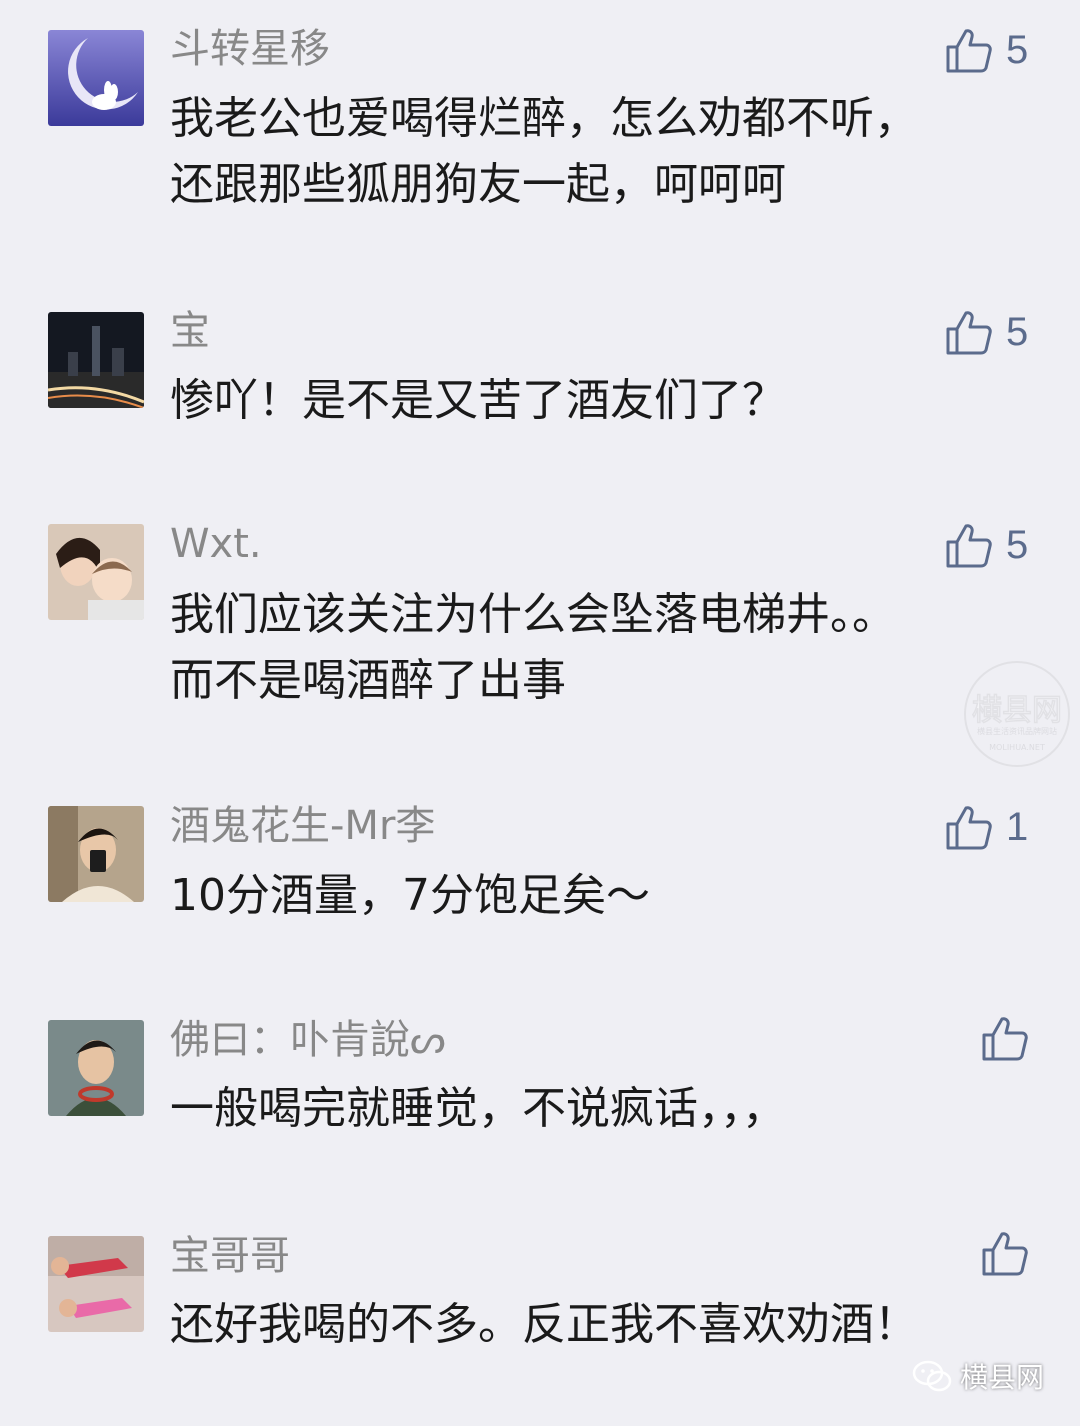  What do you see at coordinates (1017, 731) in the screenshot?
I see `watermark-subtitle: 横县生活资讯品牌网站` at bounding box center [1017, 731].